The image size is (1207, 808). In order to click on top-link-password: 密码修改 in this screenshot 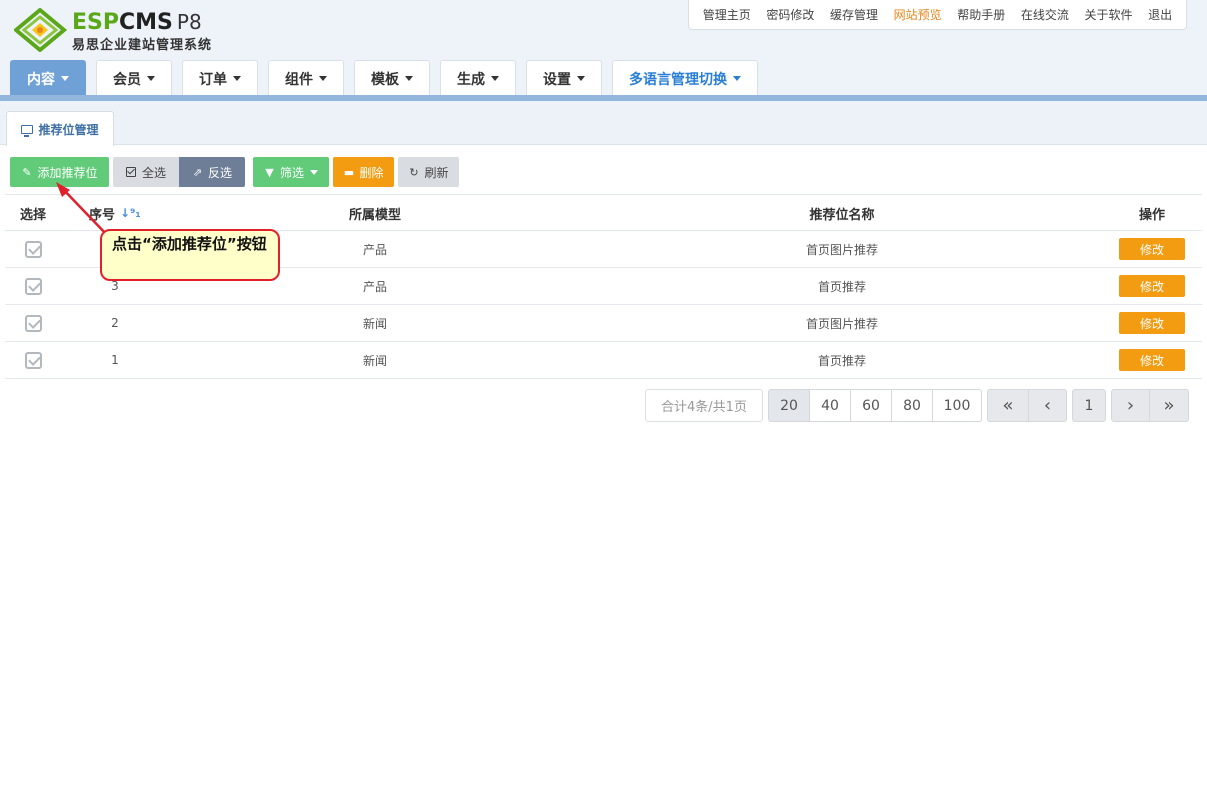, I will do `click(790, 14)`.